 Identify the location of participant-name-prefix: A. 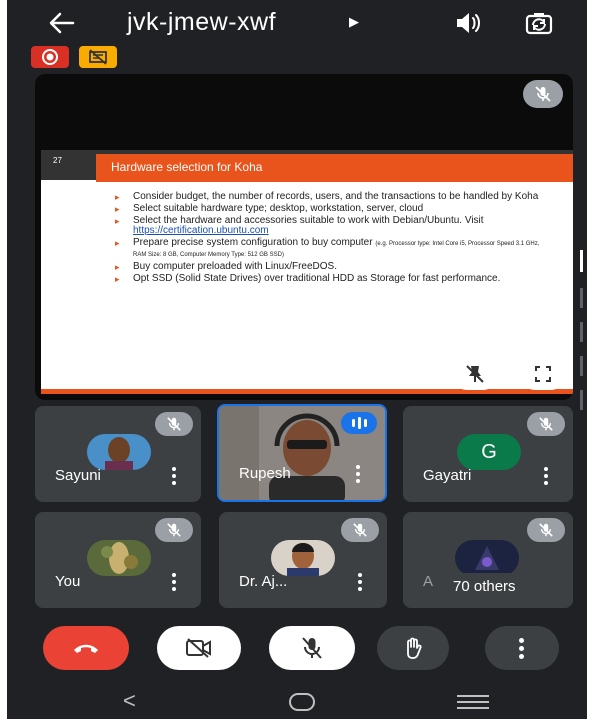
(428, 581).